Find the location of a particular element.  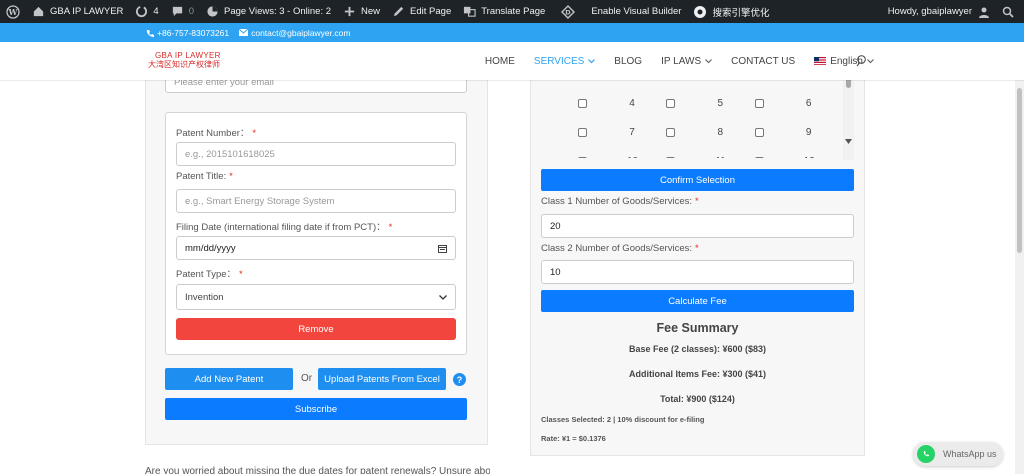

class-number: 6 is located at coordinates (808, 103).